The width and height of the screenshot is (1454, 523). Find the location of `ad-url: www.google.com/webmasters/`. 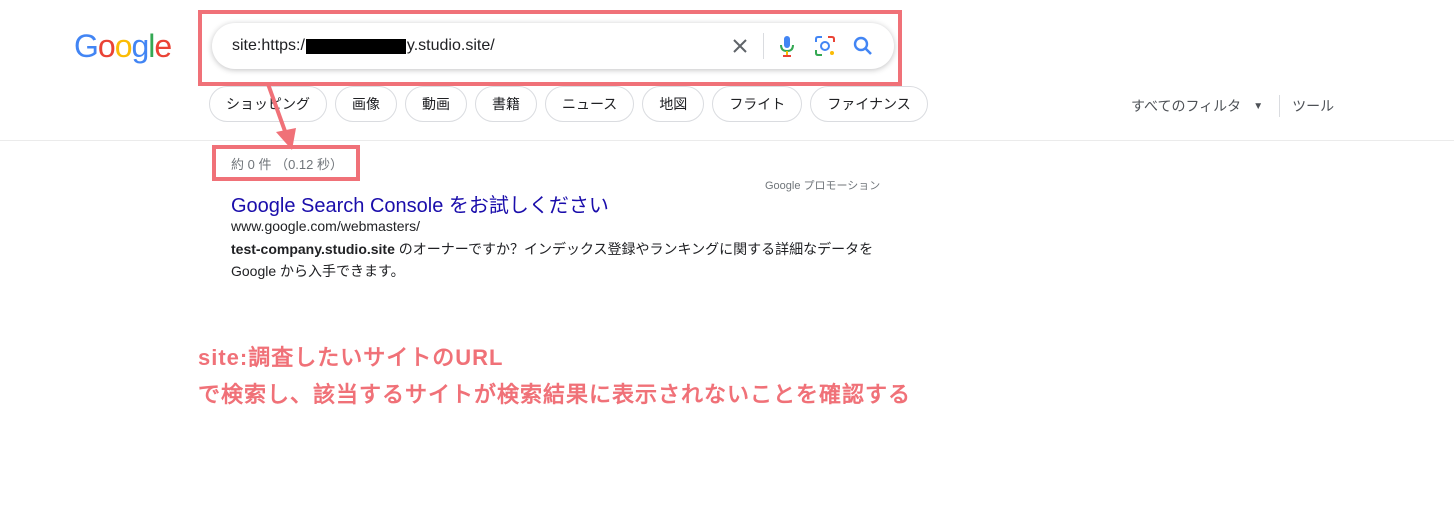

ad-url: www.google.com/webmasters/ is located at coordinates (325, 226).